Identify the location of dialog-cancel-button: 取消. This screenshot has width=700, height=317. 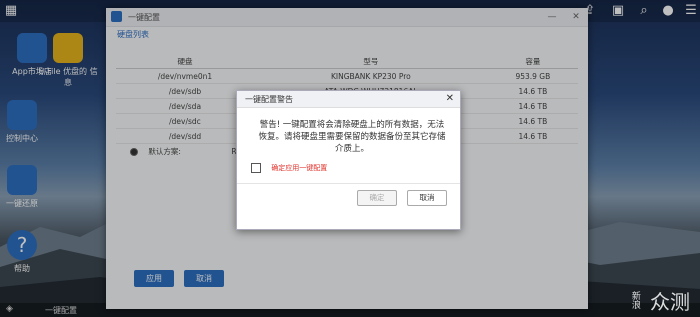
(427, 198).